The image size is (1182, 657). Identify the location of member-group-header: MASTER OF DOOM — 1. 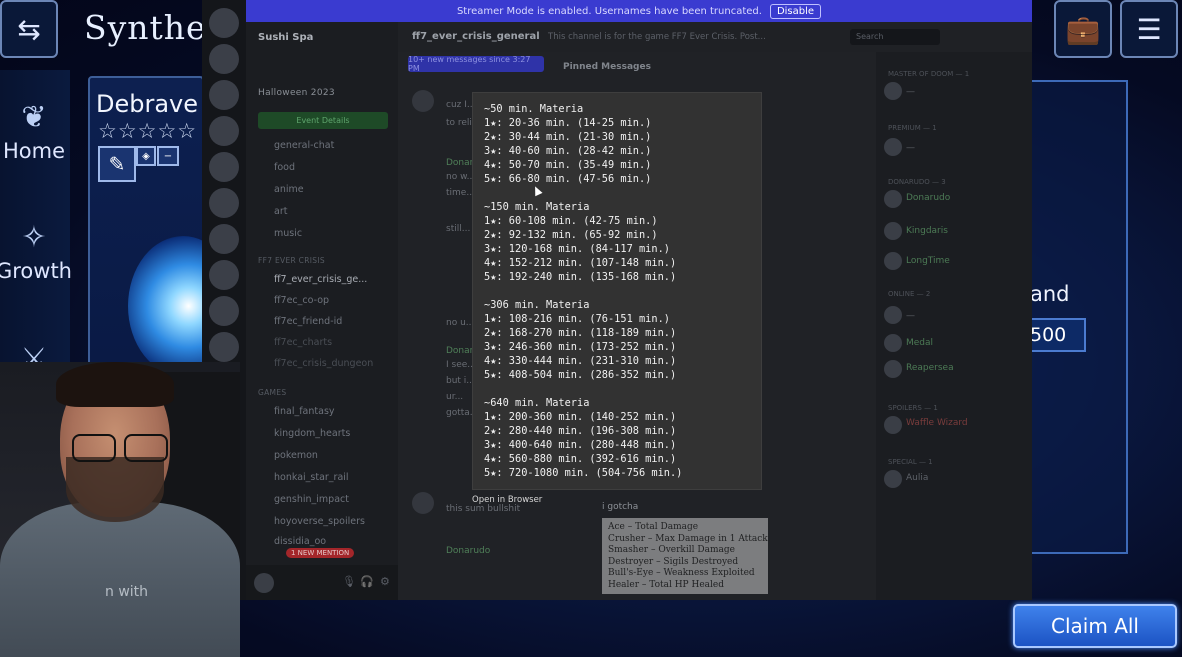
(929, 74).